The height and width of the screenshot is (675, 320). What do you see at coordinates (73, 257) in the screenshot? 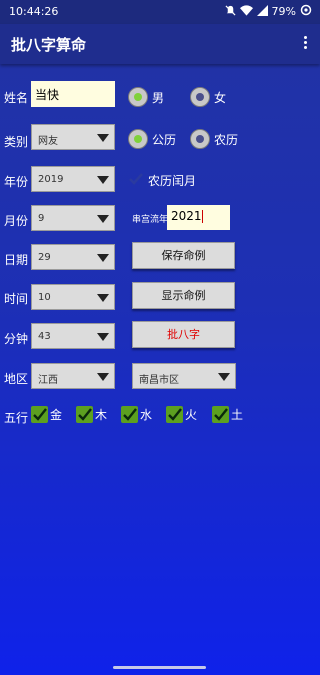
I see `day-spinner: 29` at bounding box center [73, 257].